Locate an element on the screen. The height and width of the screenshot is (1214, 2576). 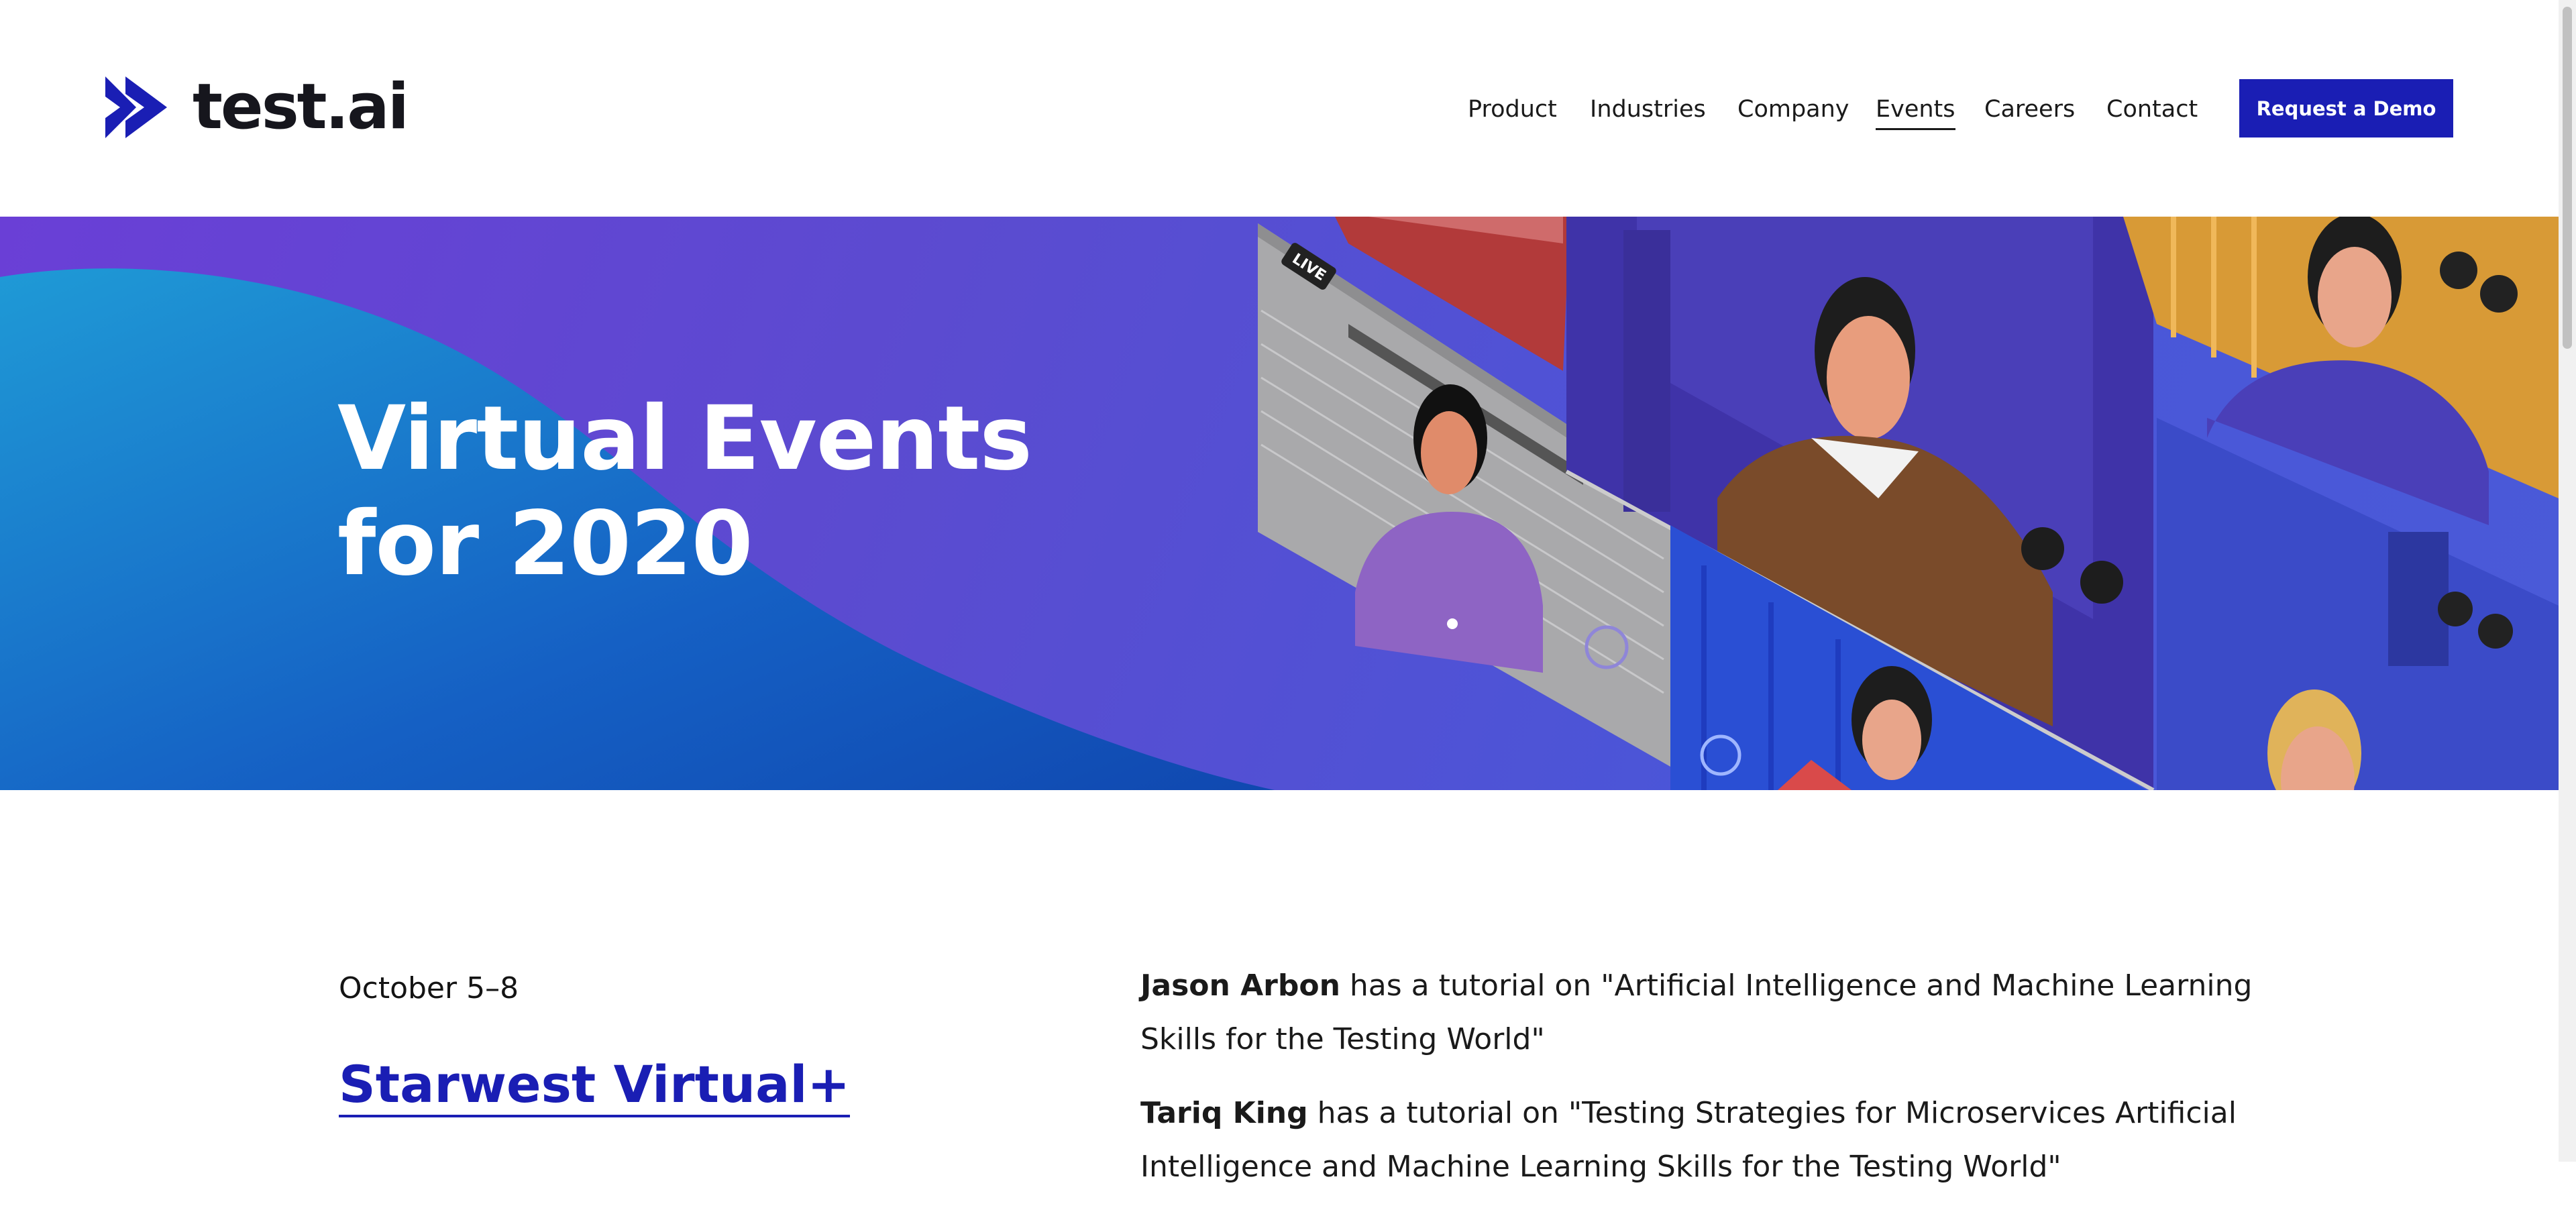
nav-contact: Contact is located at coordinates (2152, 109).